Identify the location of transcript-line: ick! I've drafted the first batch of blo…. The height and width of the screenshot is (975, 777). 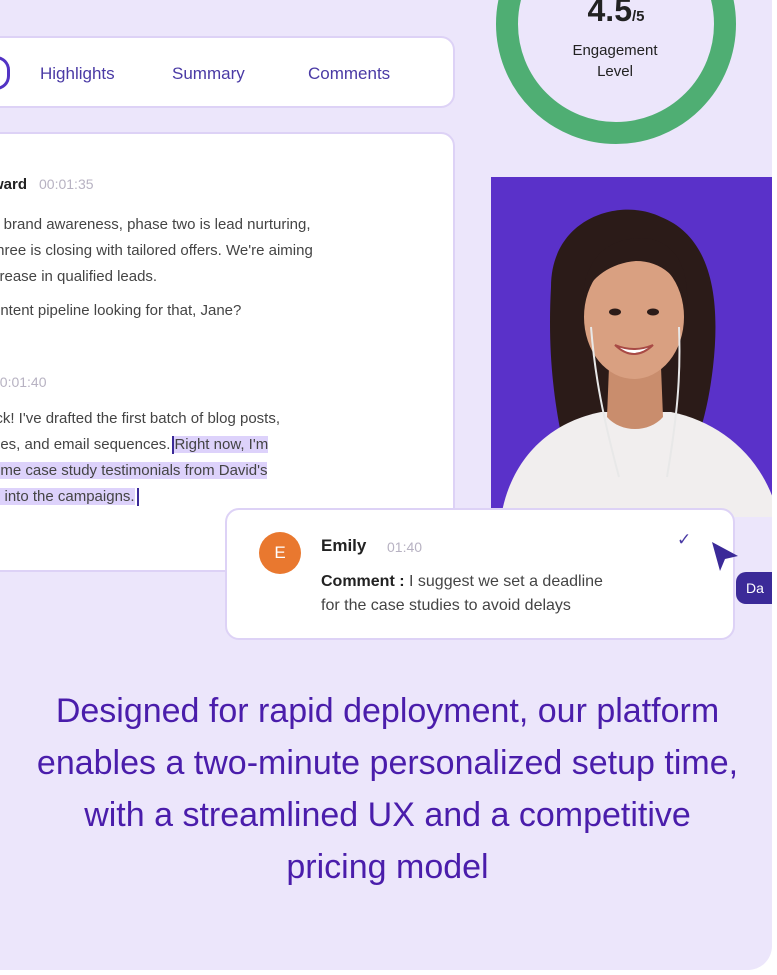
(140, 418).